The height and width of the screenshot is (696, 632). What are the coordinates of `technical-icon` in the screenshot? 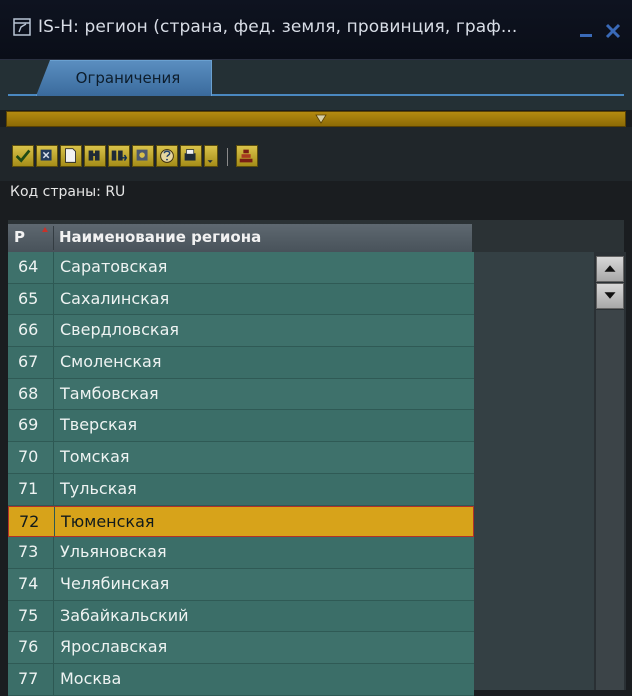 It's located at (246, 156).